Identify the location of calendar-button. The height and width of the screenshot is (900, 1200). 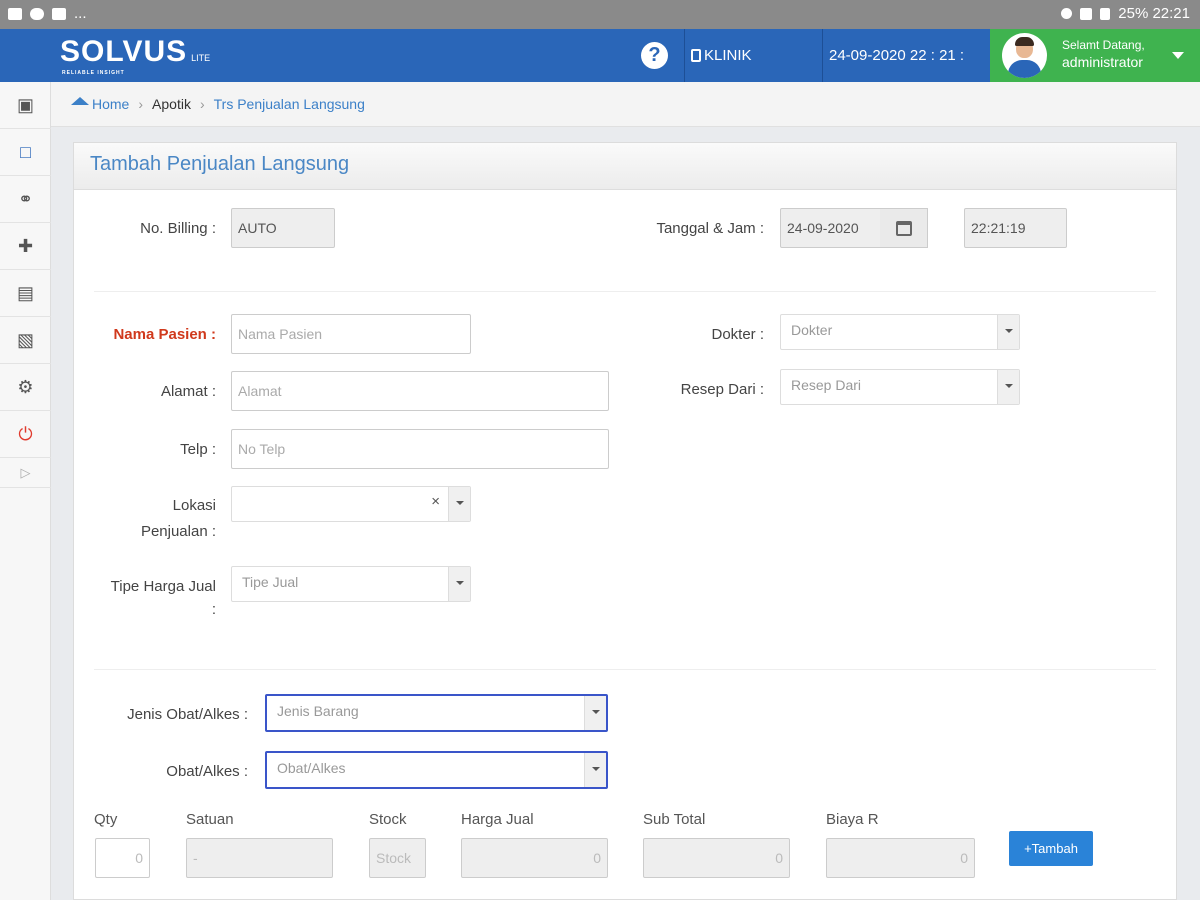
(904, 228).